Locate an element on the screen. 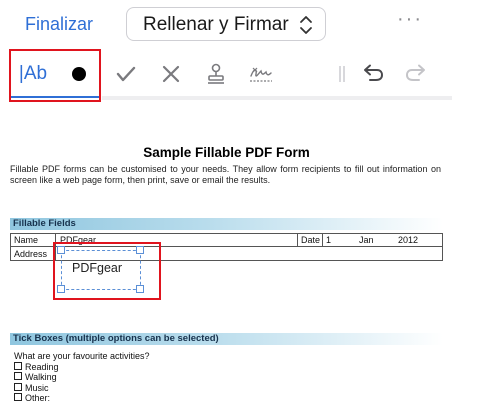 The image size is (483, 409). stamp-tool-button is located at coordinates (216, 74).